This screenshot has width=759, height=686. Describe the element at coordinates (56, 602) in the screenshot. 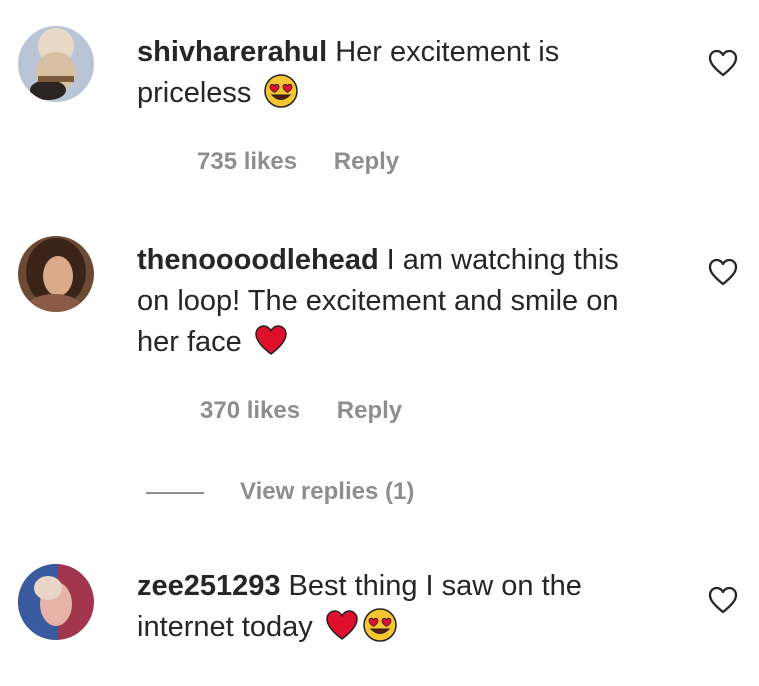

I see `avatar-zee251293` at that location.